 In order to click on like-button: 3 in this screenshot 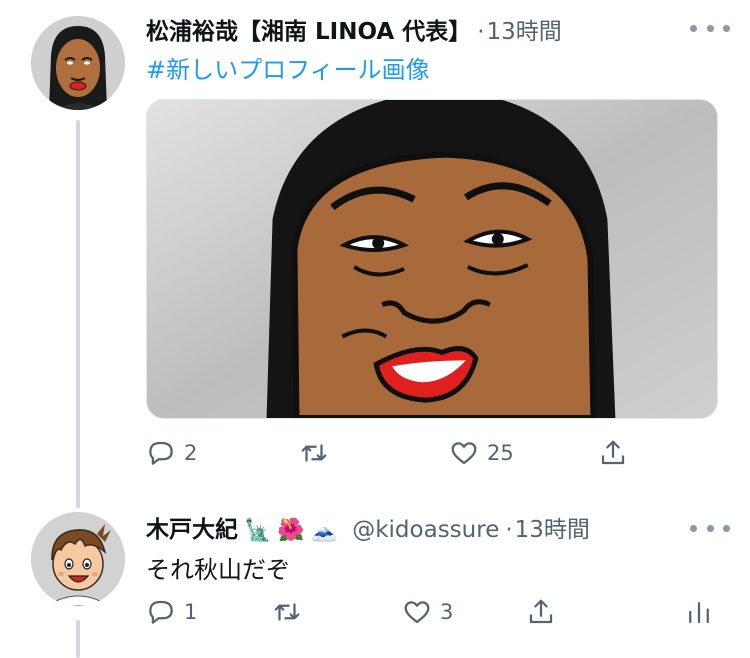, I will do `click(427, 612)`.